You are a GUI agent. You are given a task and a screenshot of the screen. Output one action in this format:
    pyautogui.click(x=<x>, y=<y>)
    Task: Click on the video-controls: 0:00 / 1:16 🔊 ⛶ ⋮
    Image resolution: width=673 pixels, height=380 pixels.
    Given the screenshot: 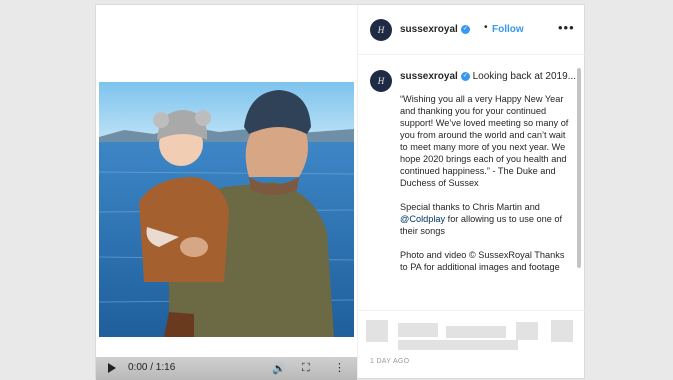 What is the action you would take?
    pyautogui.click(x=226, y=368)
    